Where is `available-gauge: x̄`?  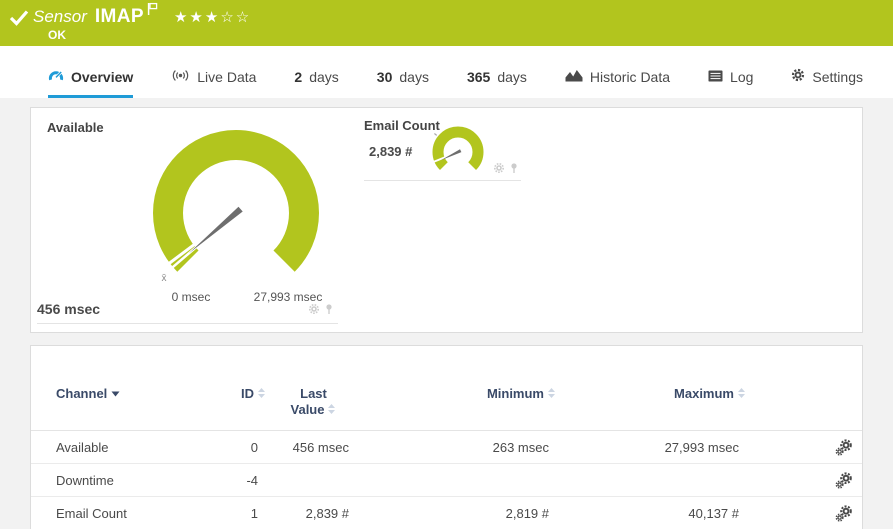
available-gauge: x̄ is located at coordinates (236, 213).